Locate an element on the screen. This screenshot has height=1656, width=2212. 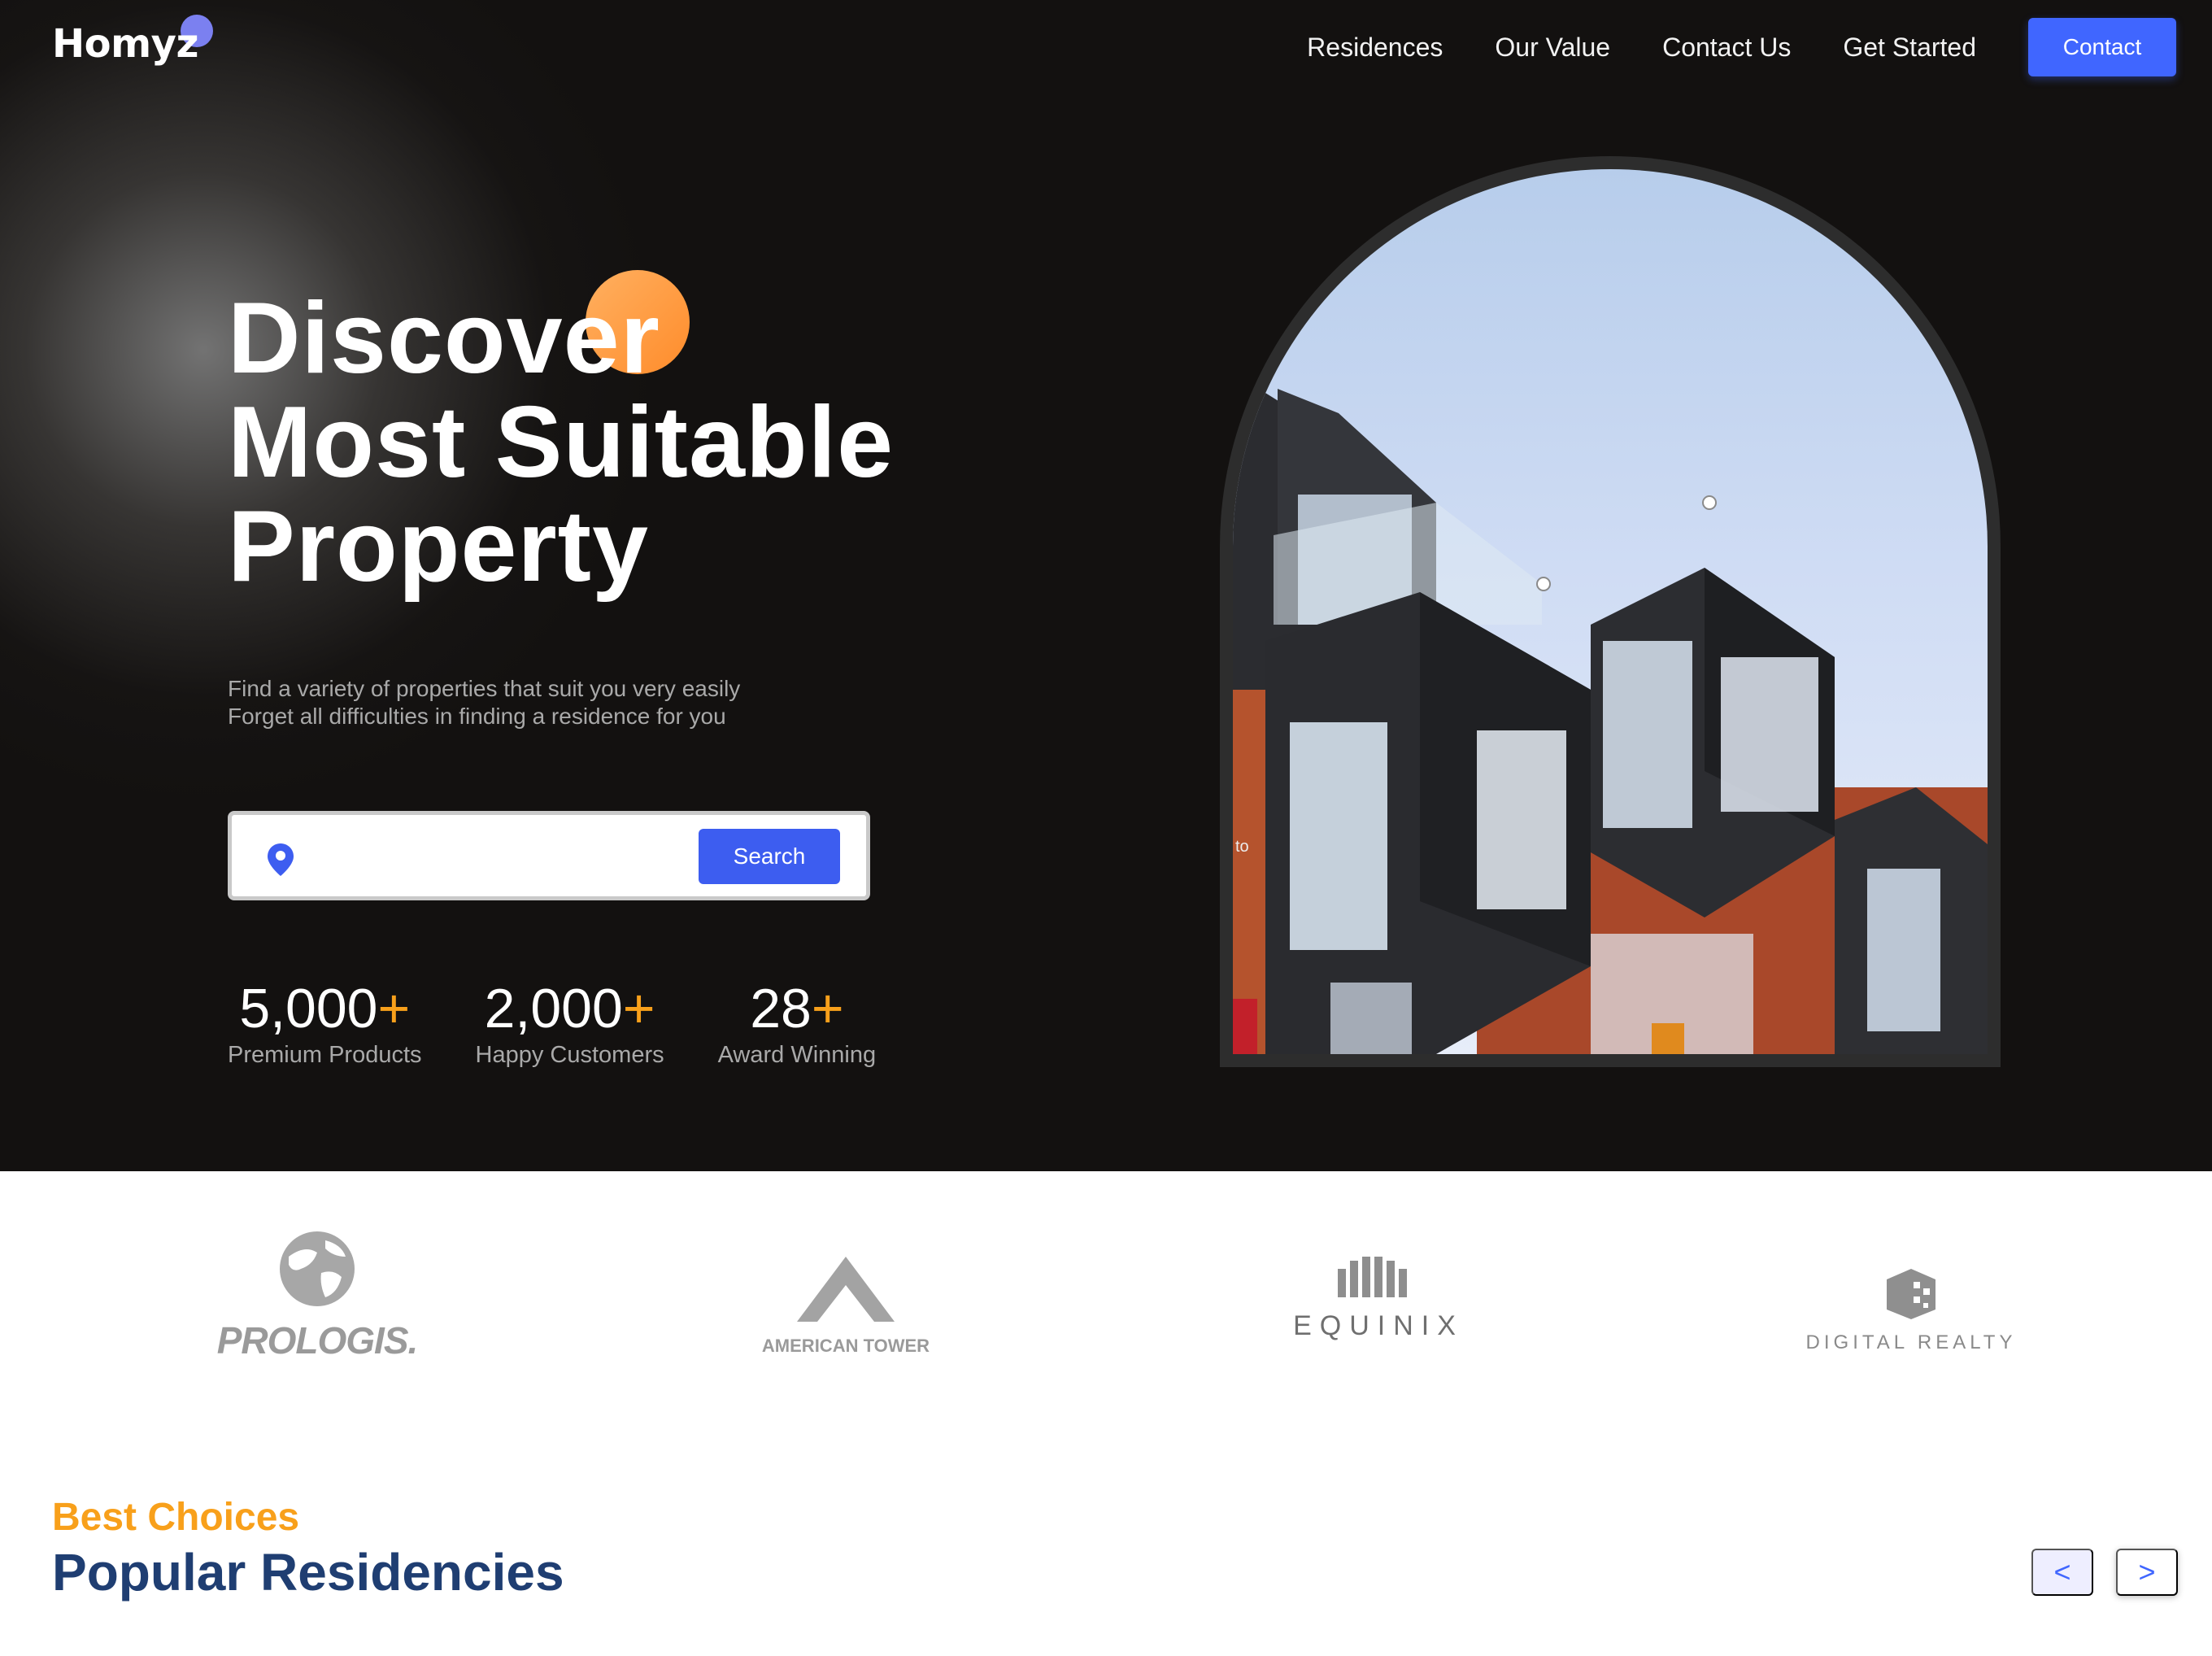
partner-logo-equinix: EQUINIX is located at coordinates (1378, 1297).